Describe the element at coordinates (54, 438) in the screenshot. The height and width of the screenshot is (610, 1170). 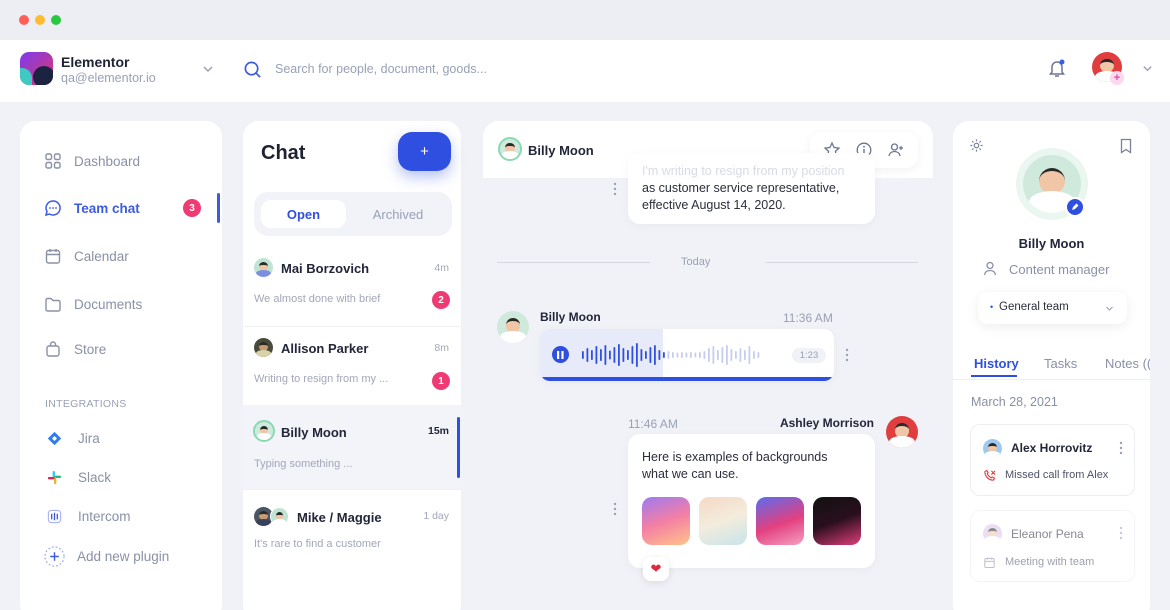
I see `jira-icon` at that location.